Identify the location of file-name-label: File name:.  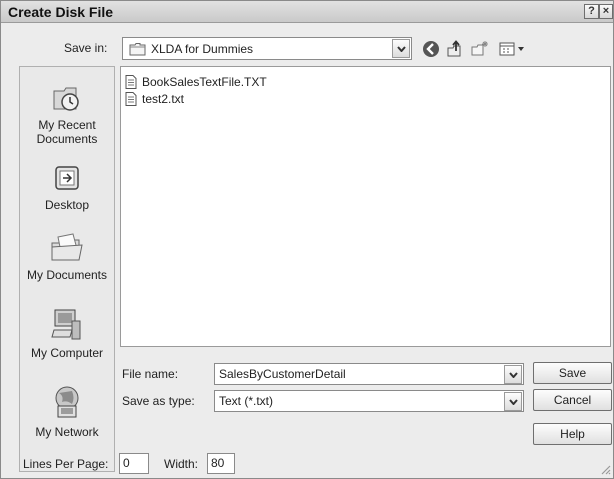
(150, 374).